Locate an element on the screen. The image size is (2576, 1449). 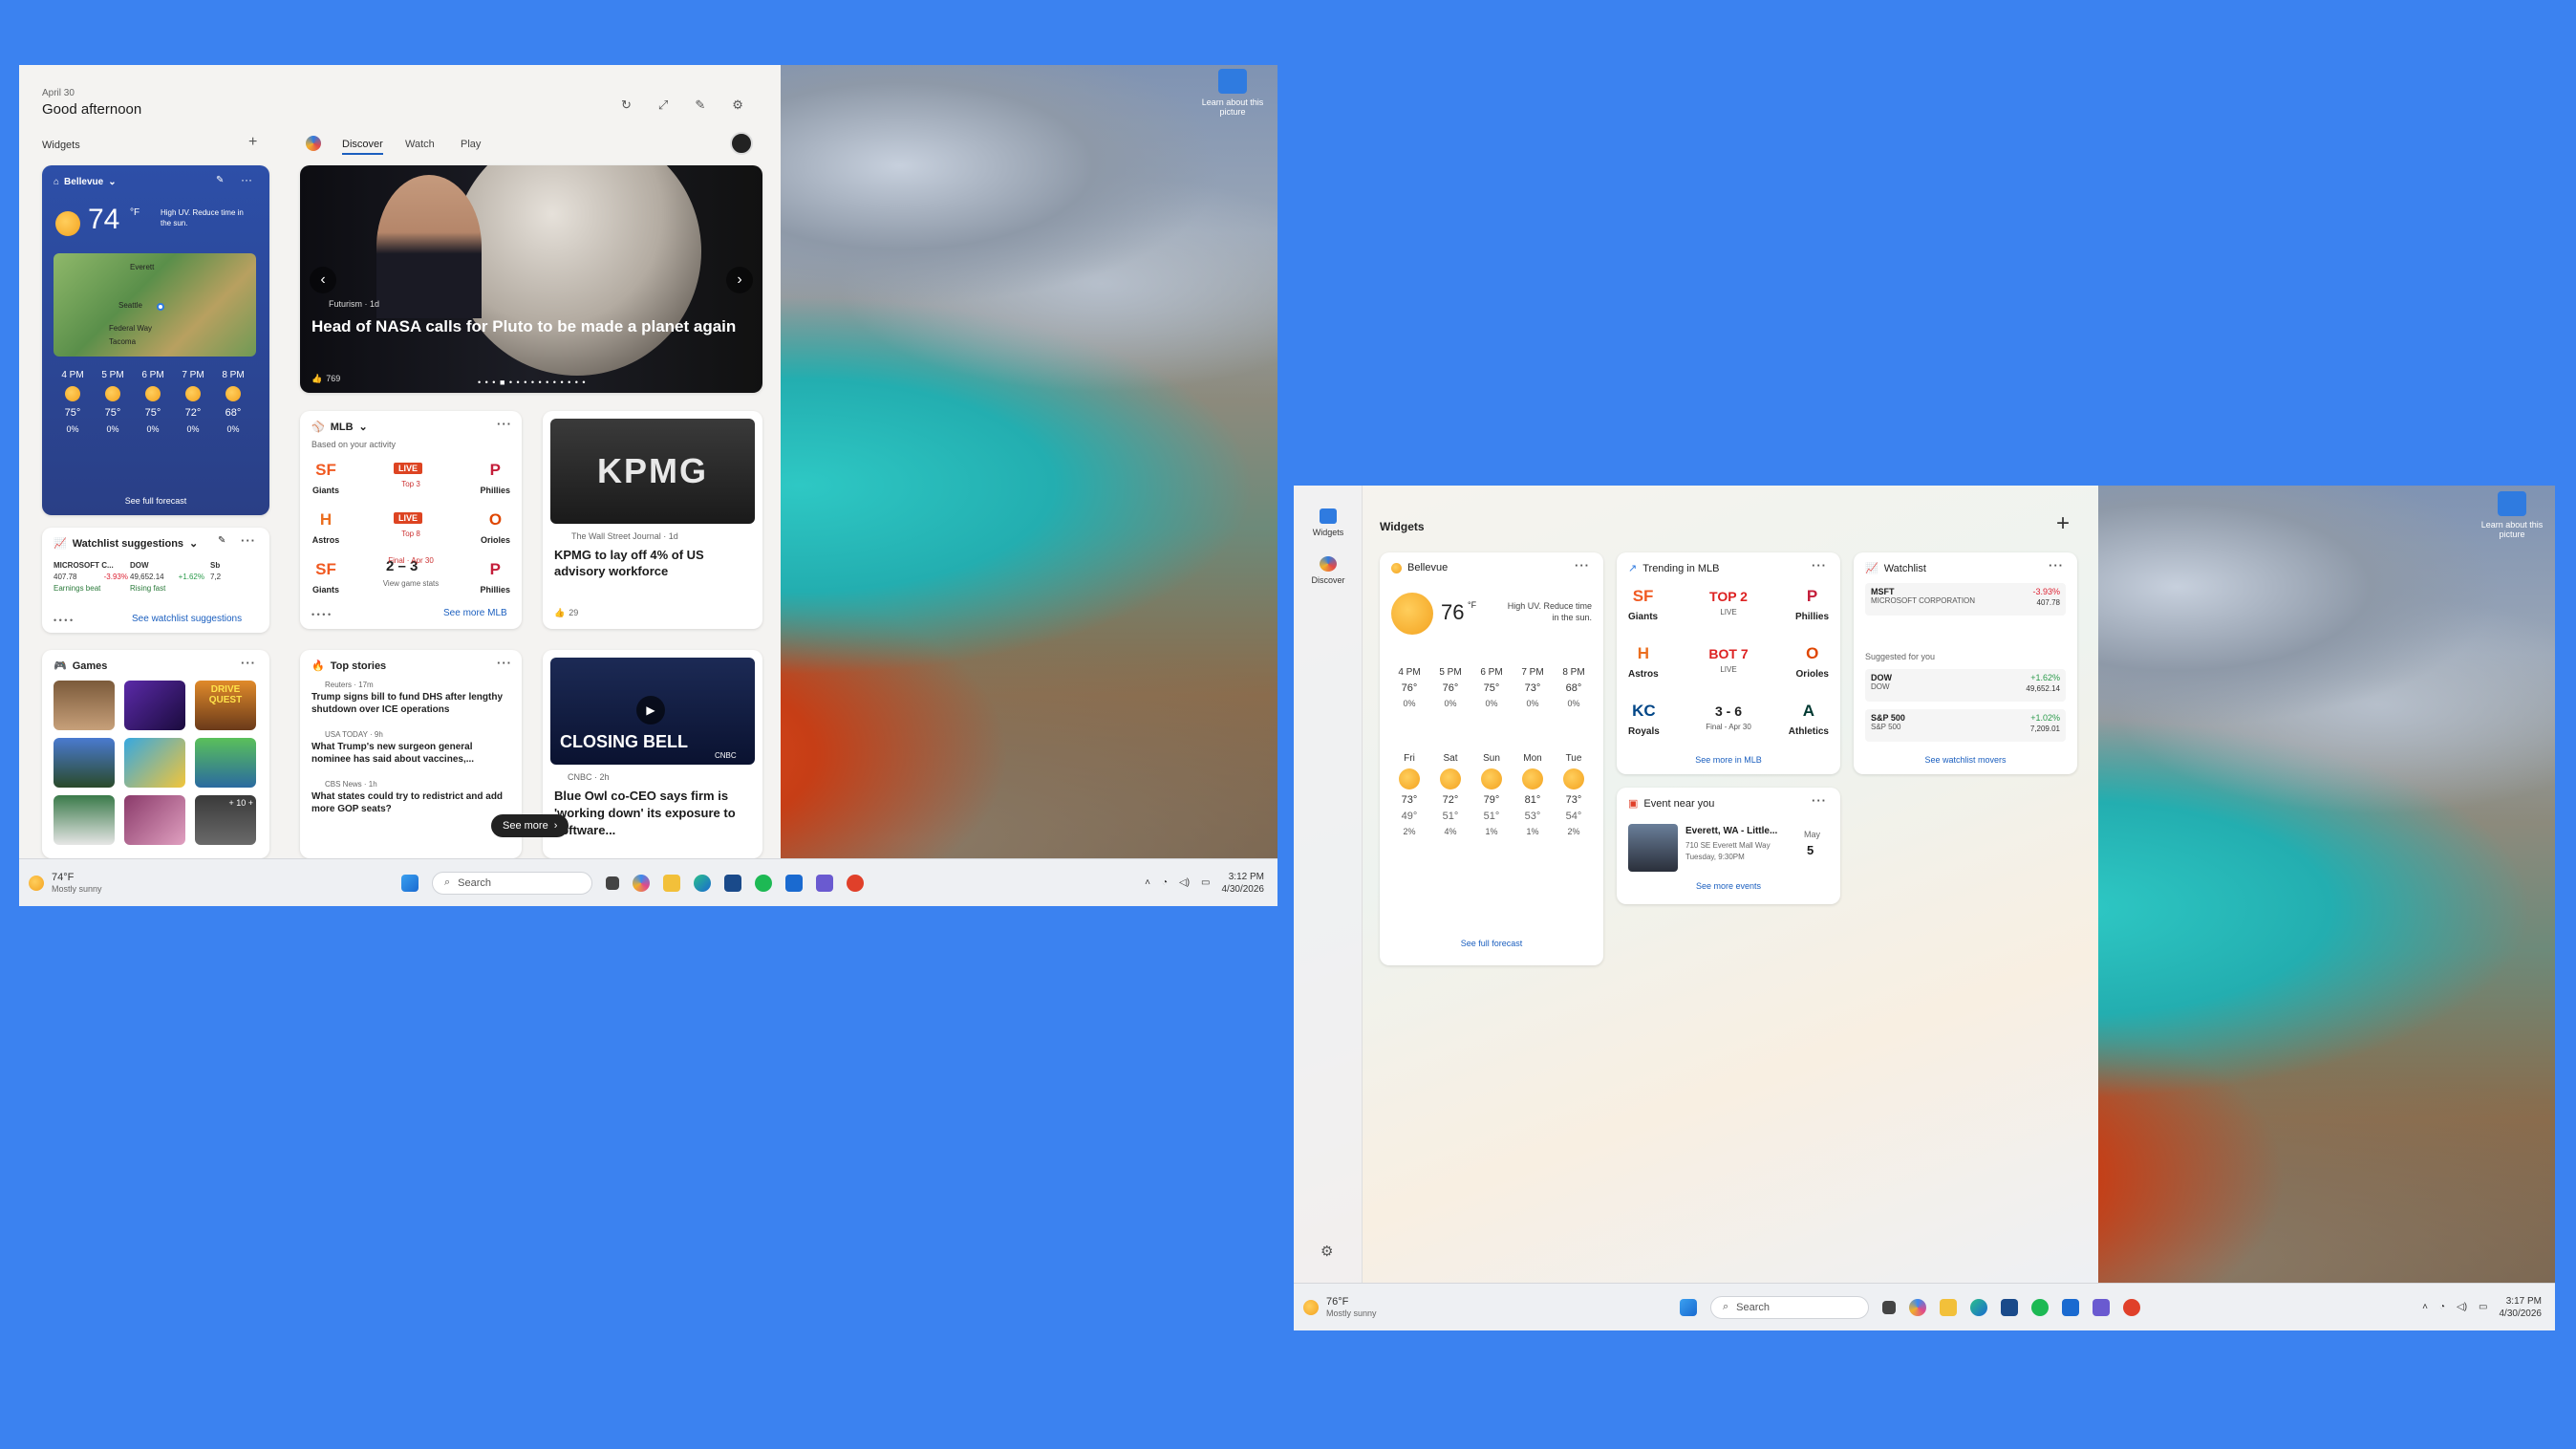
clock: 3:17 PM 4/30/2026 is located at coordinates (2521, 1307).